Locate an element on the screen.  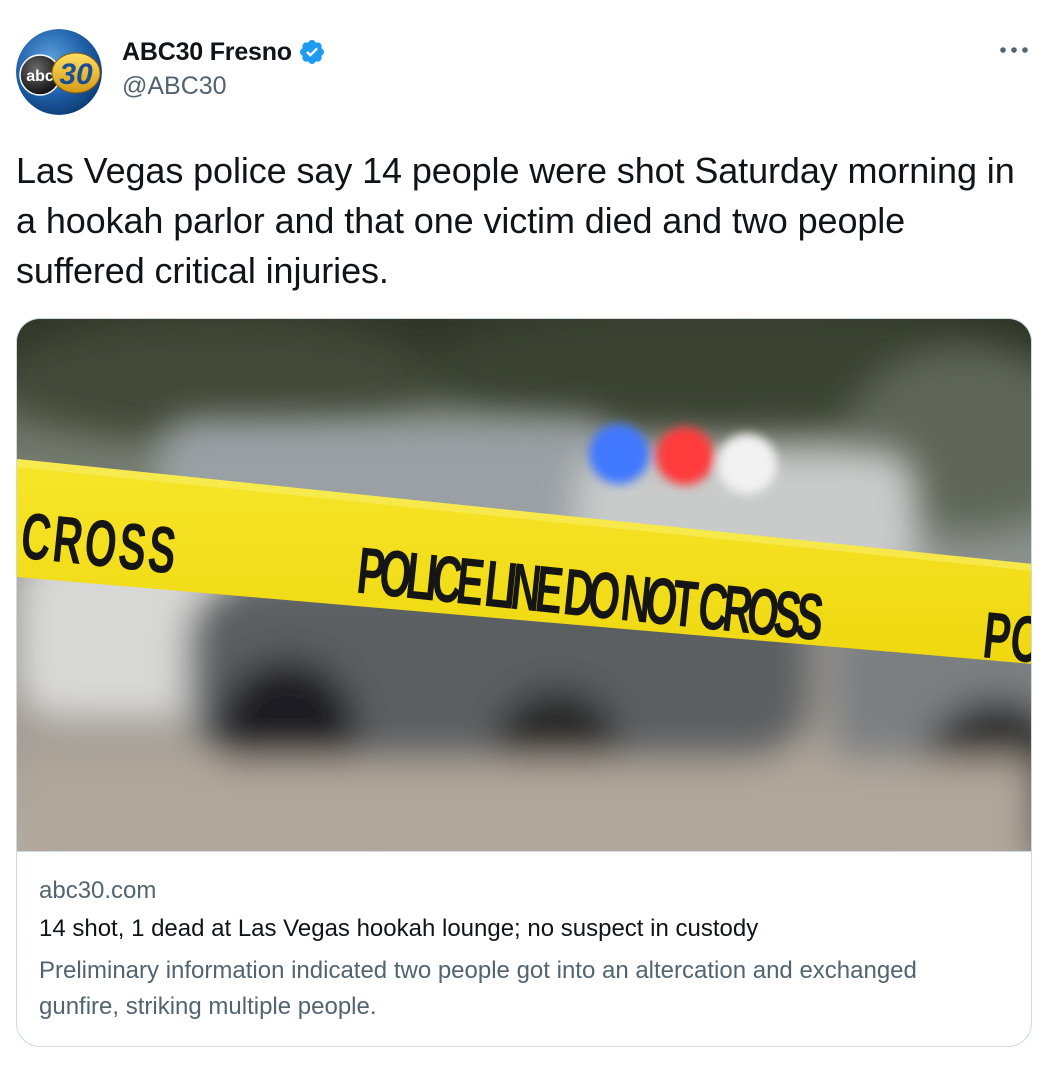
abc30-logo: abc 30 is located at coordinates (59, 72).